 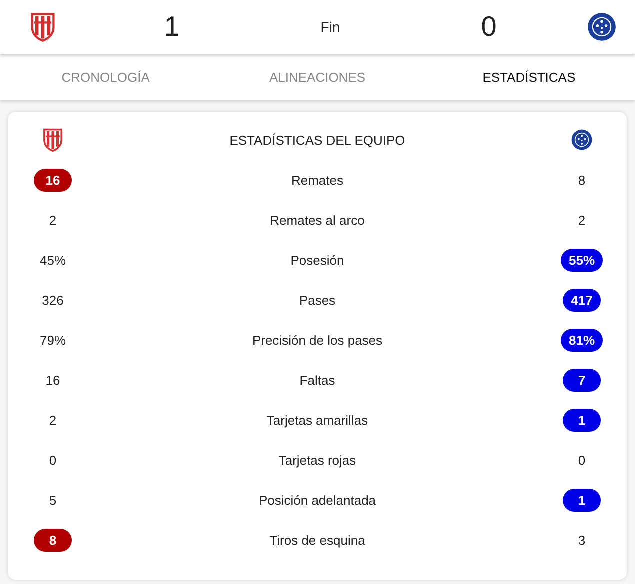 I want to click on match-status: Fin, so click(x=330, y=27).